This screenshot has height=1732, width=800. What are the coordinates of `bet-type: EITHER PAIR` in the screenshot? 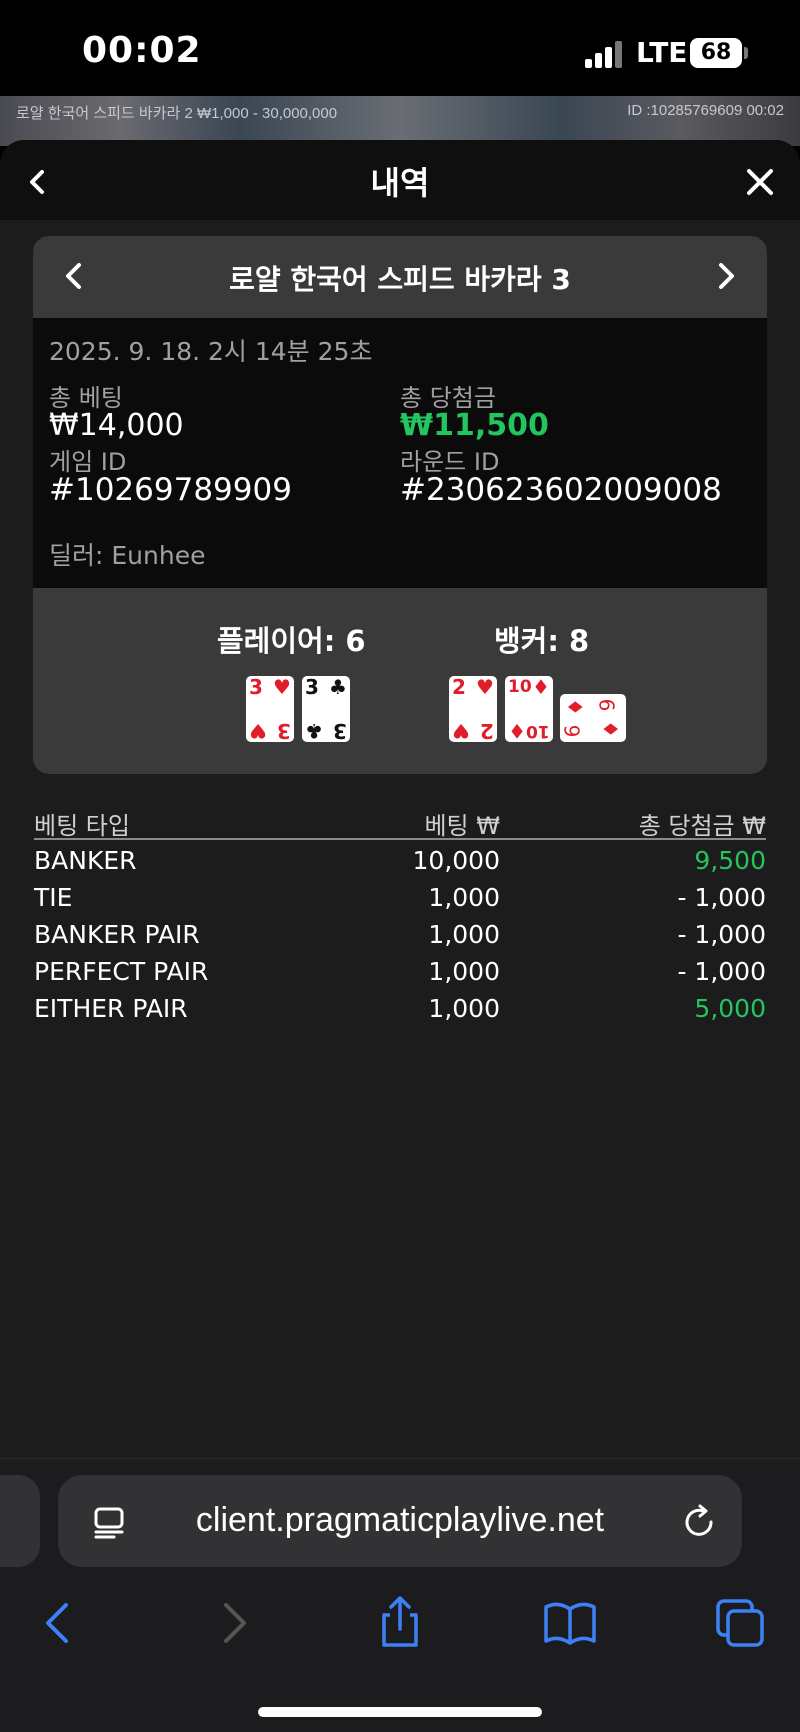 It's located at (111, 1008).